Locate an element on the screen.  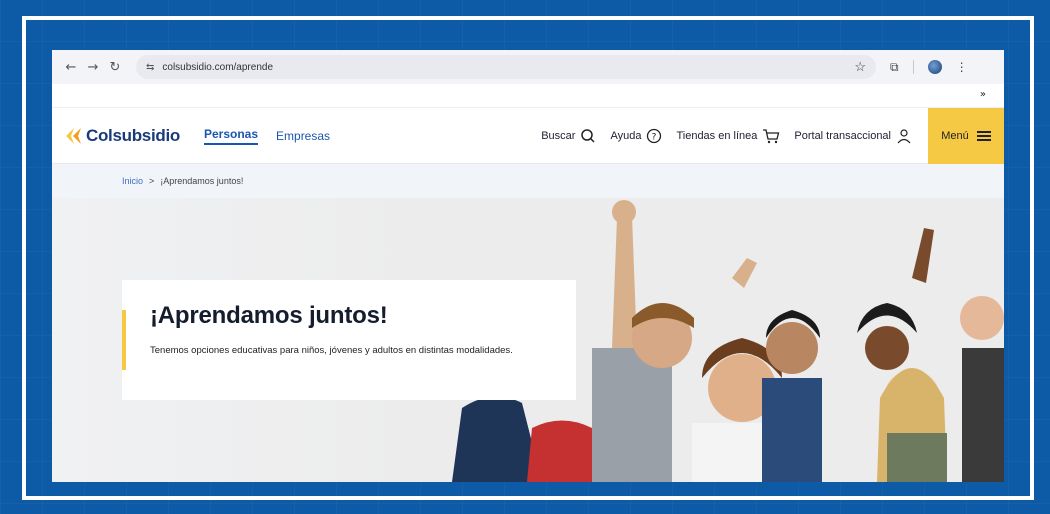
user-icon is located at coordinates (904, 135).